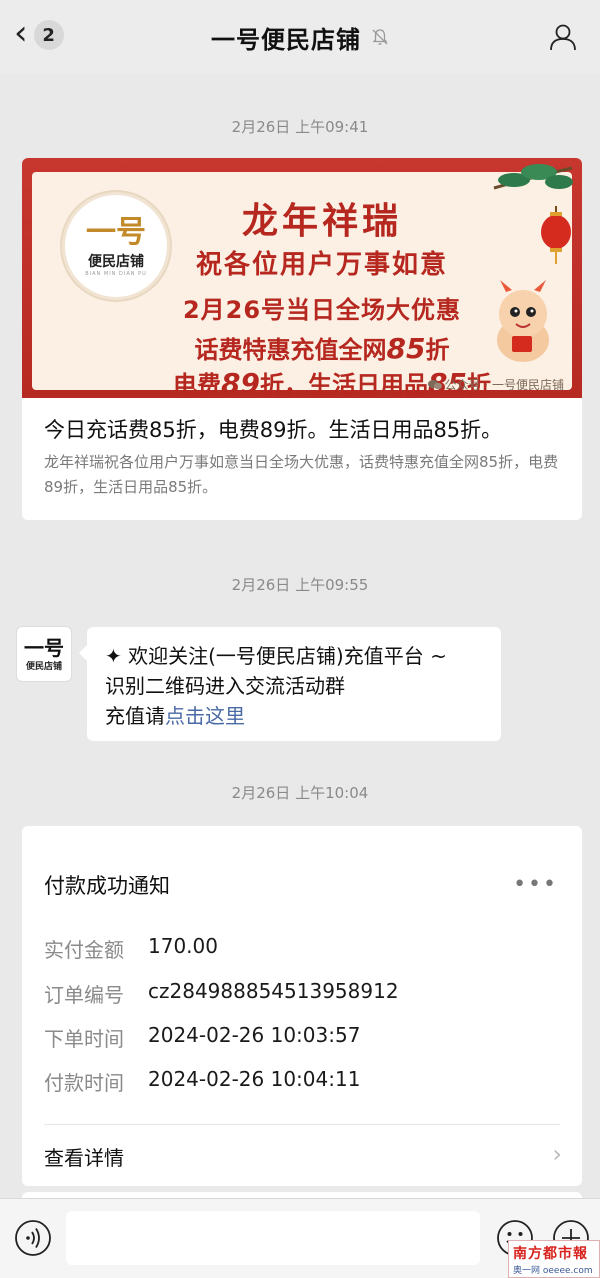 This screenshot has width=600, height=1278. Describe the element at coordinates (294, 716) in the screenshot. I see `message-line: 充值请点击这里` at that location.